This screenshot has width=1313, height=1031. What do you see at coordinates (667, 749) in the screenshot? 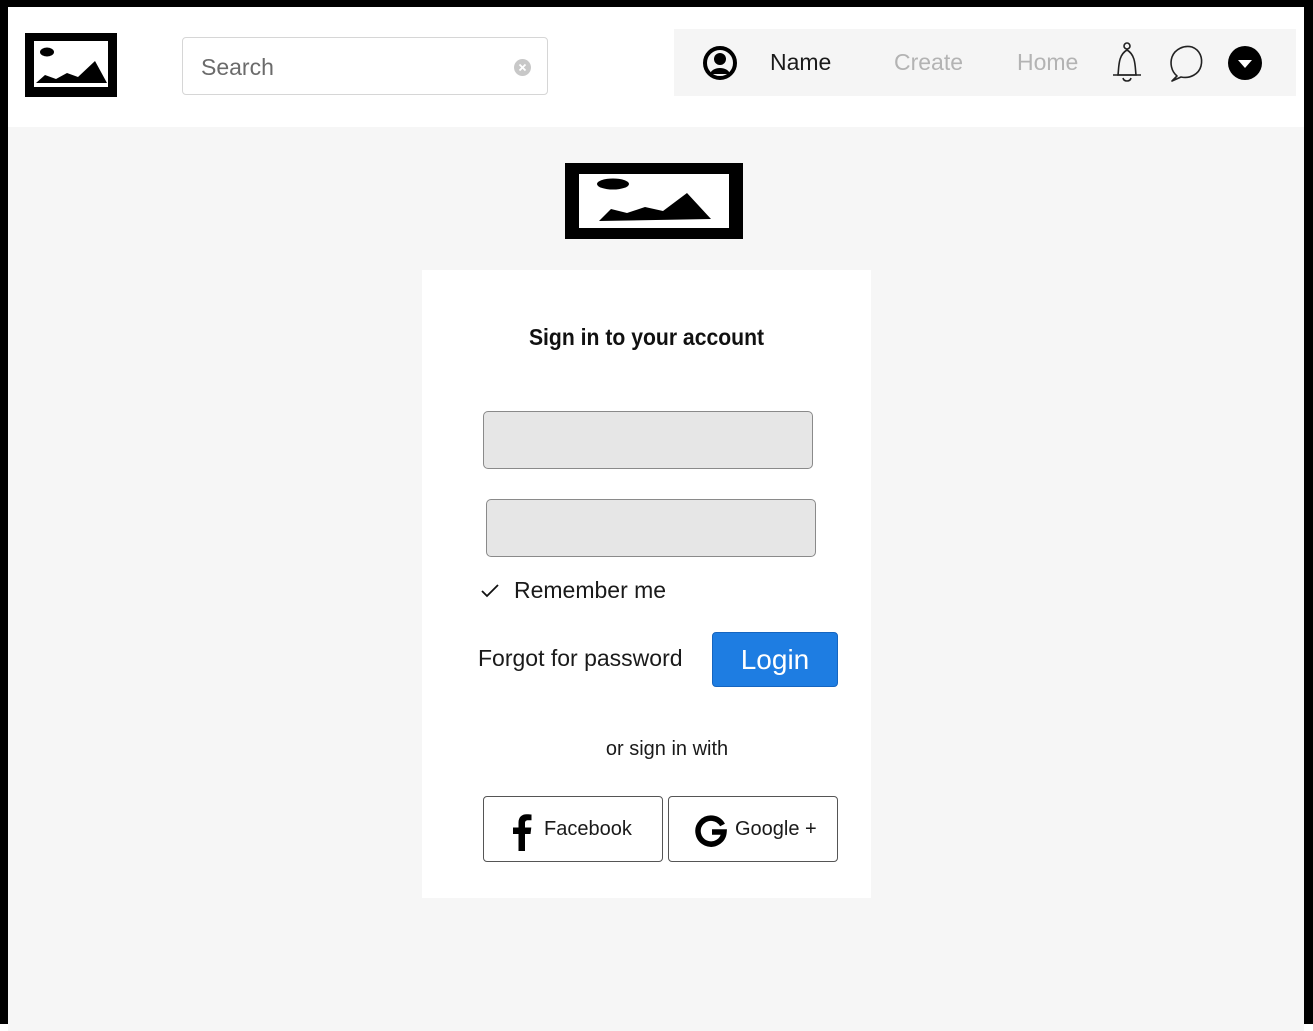
I see `or-sign-in-label: or sign in with` at bounding box center [667, 749].